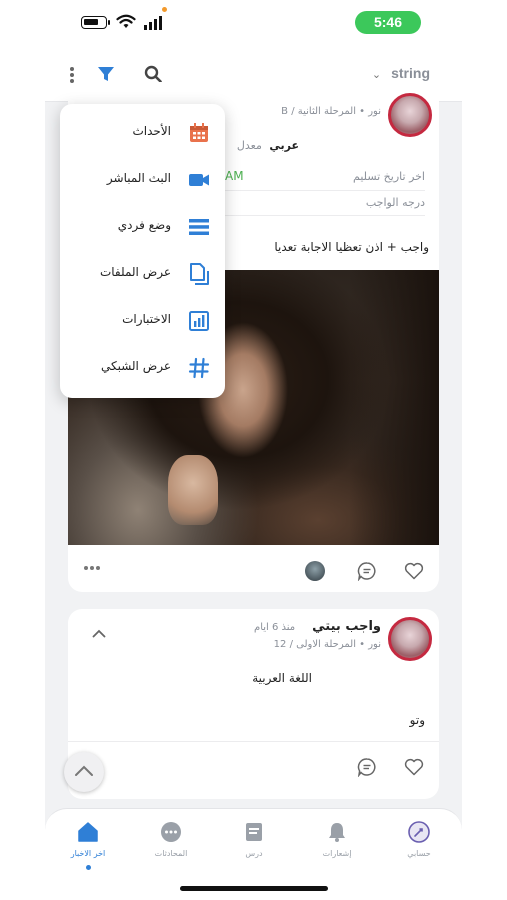 The image size is (507, 900). What do you see at coordinates (199, 132) in the screenshot?
I see `calendar-icon` at bounding box center [199, 132].